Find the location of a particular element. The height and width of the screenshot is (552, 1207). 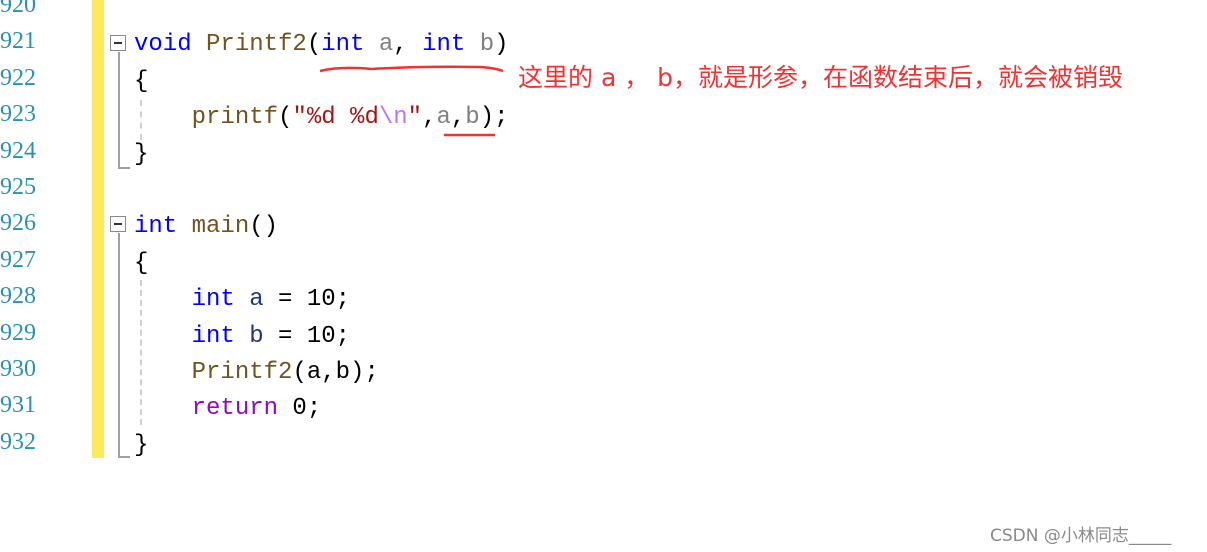

underline-params is located at coordinates (411, 69).